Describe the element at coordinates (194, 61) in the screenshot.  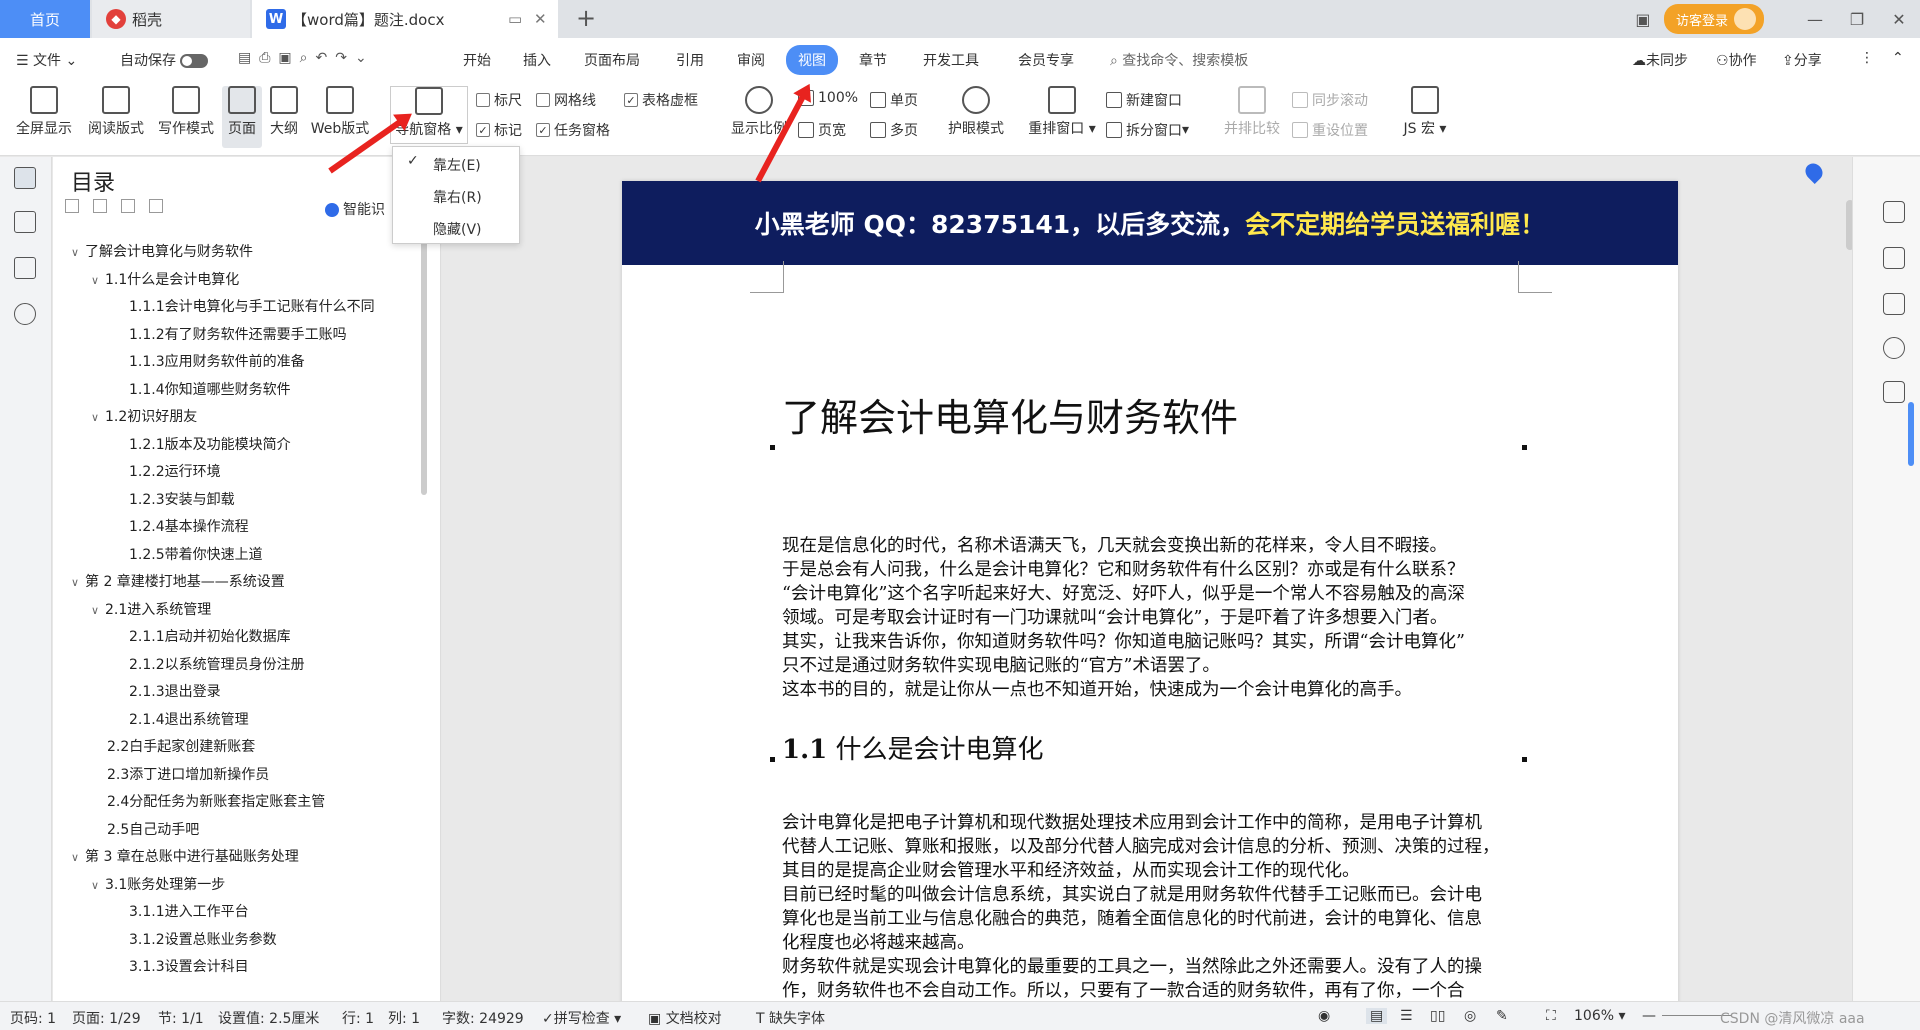
I see `toggle-switch-icon` at that location.